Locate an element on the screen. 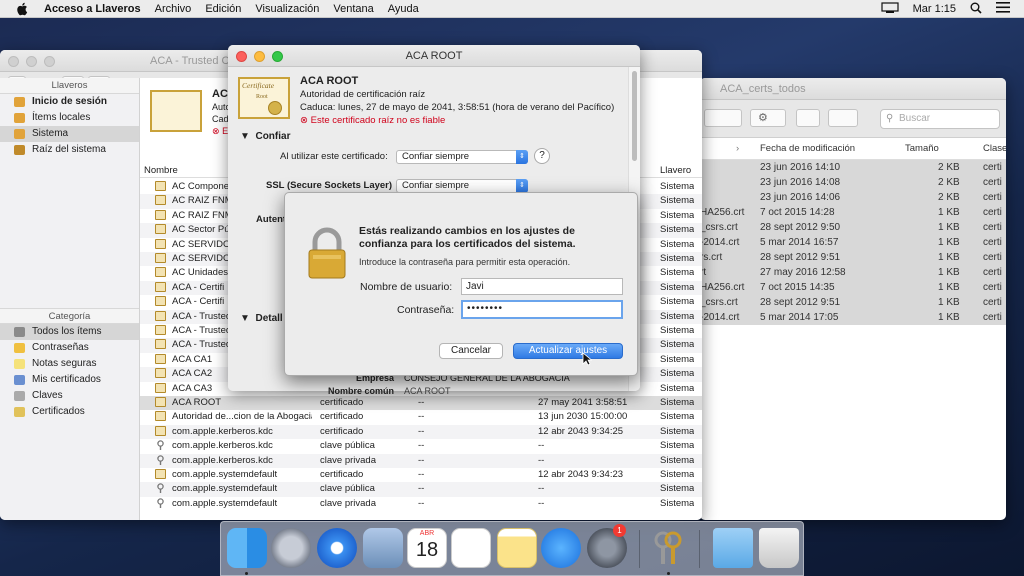 This screenshot has height=576, width=1024. cert-minimize-button is located at coordinates (259, 56).